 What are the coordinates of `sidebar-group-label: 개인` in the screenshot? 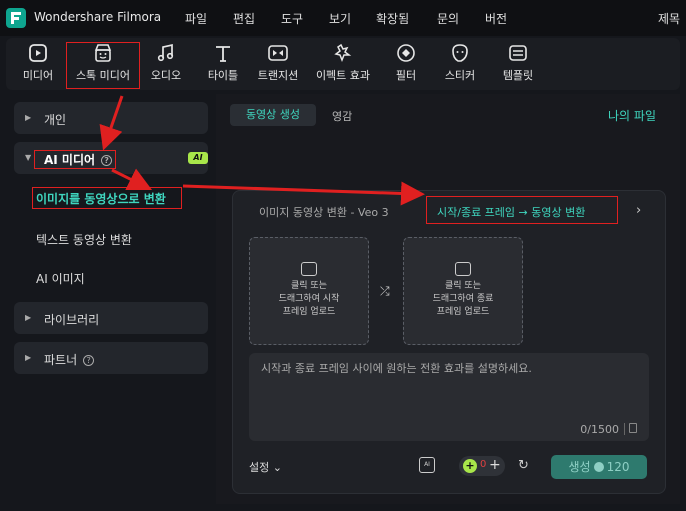 It's located at (55, 120).